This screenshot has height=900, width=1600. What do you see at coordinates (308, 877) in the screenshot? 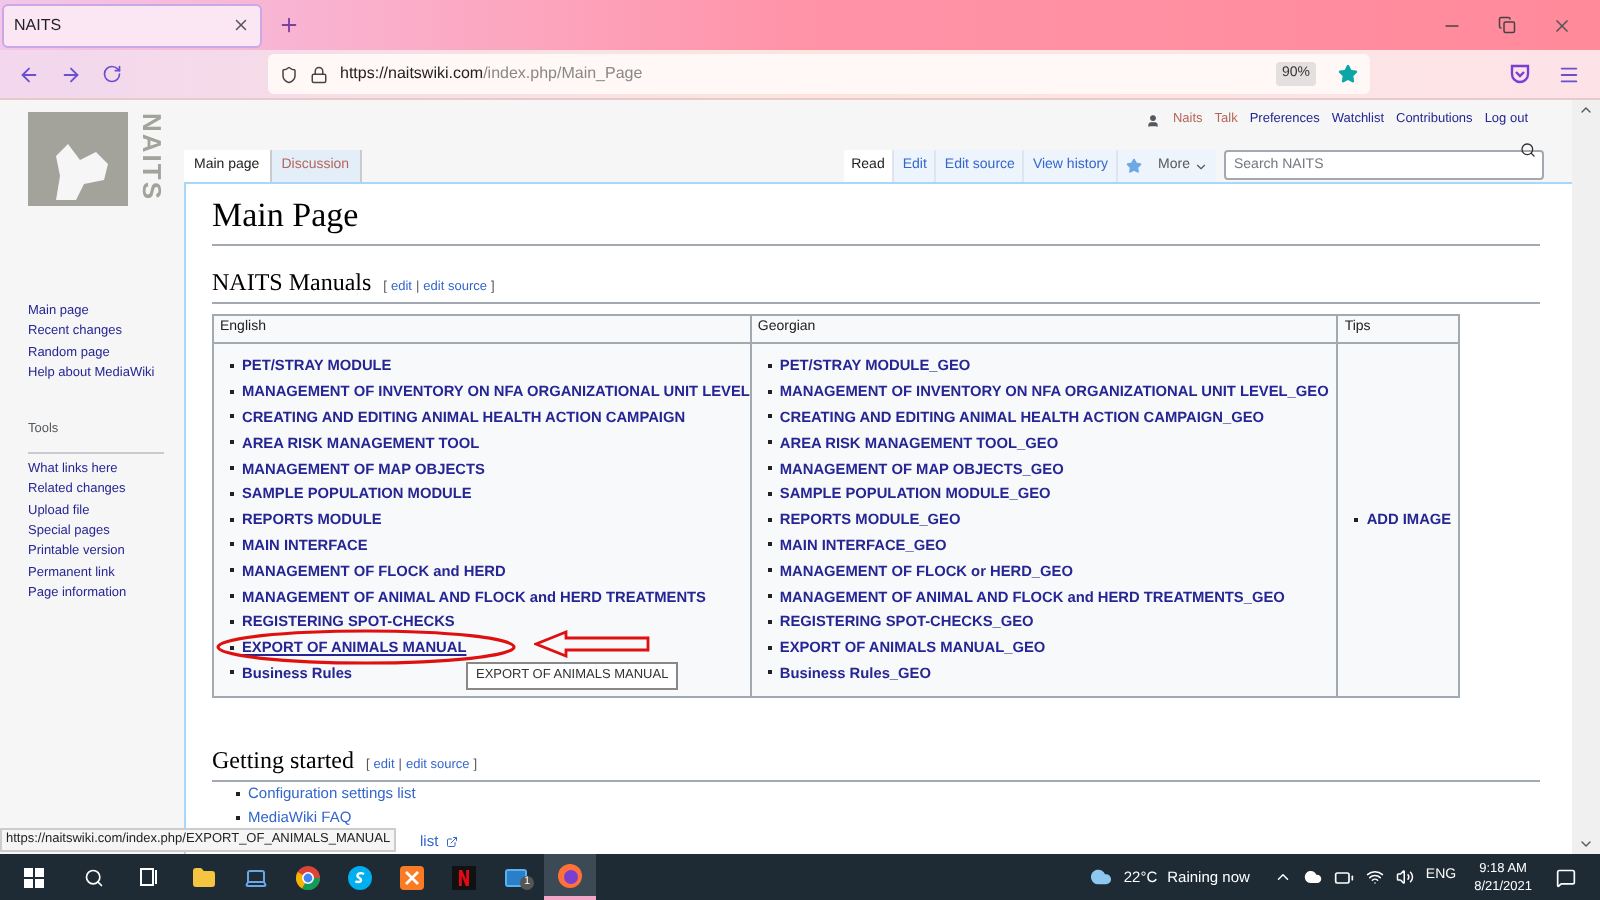
I see `browser-app-icon` at bounding box center [308, 877].